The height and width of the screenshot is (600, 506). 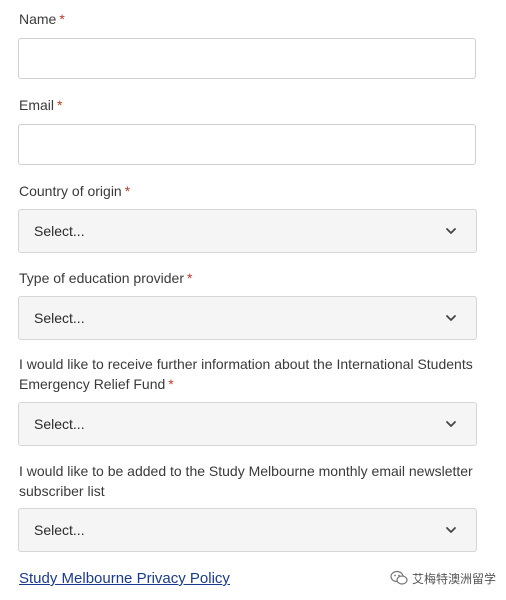 I want to click on watermark-text: 艾梅特澳洲留学, so click(x=453, y=578).